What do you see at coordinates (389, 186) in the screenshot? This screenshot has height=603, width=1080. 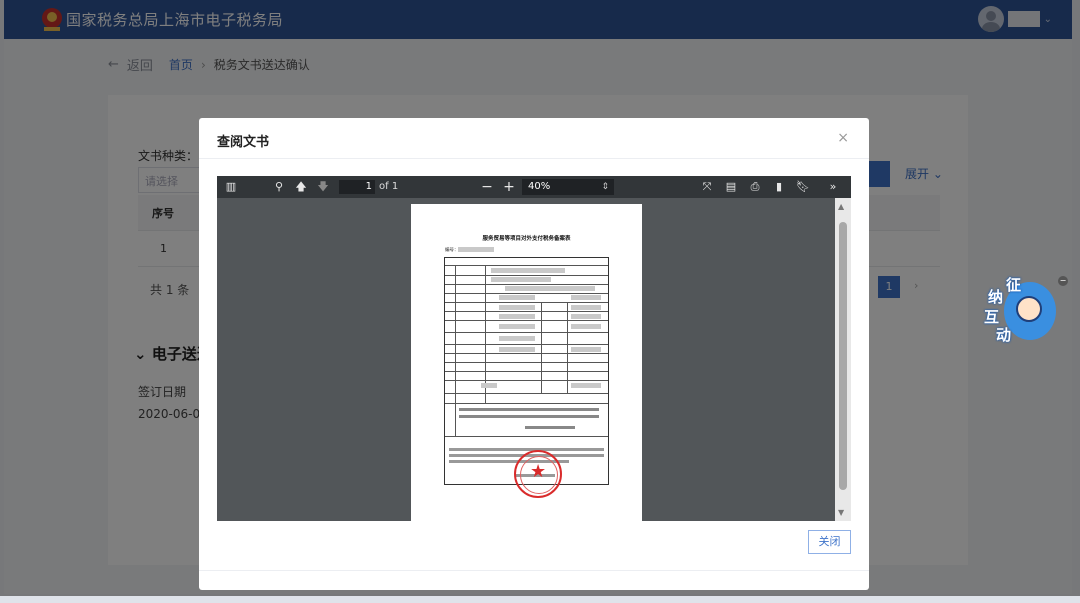 I see `page-count: of 1` at bounding box center [389, 186].